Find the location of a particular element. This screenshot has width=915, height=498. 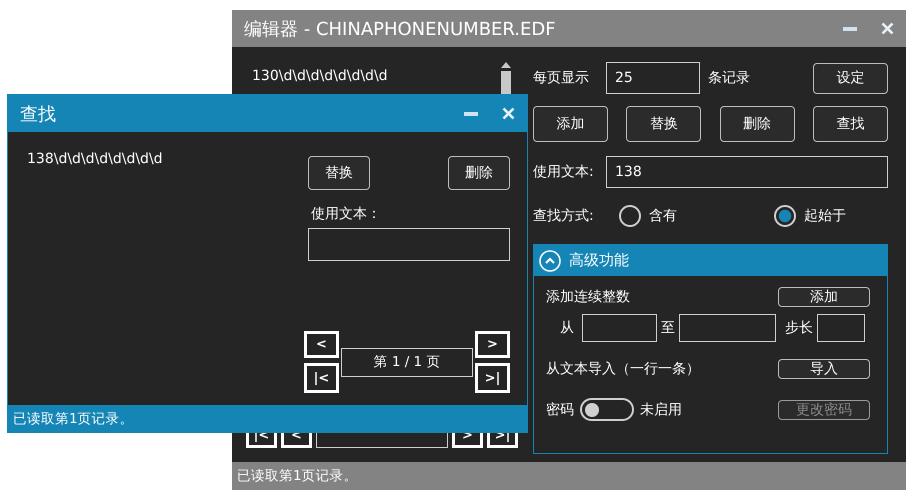

previous-page-button: < is located at coordinates (321, 344).